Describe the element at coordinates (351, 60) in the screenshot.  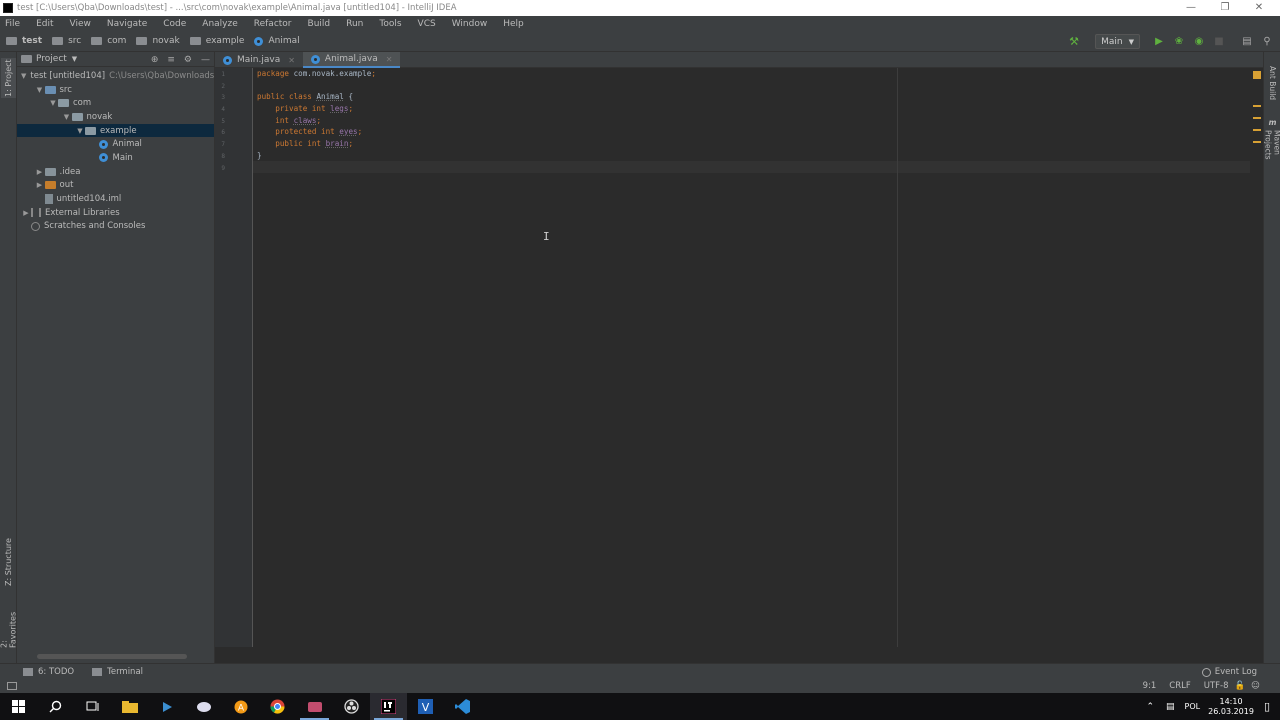
I see `tab-animal-java: Animal.java ✕` at that location.